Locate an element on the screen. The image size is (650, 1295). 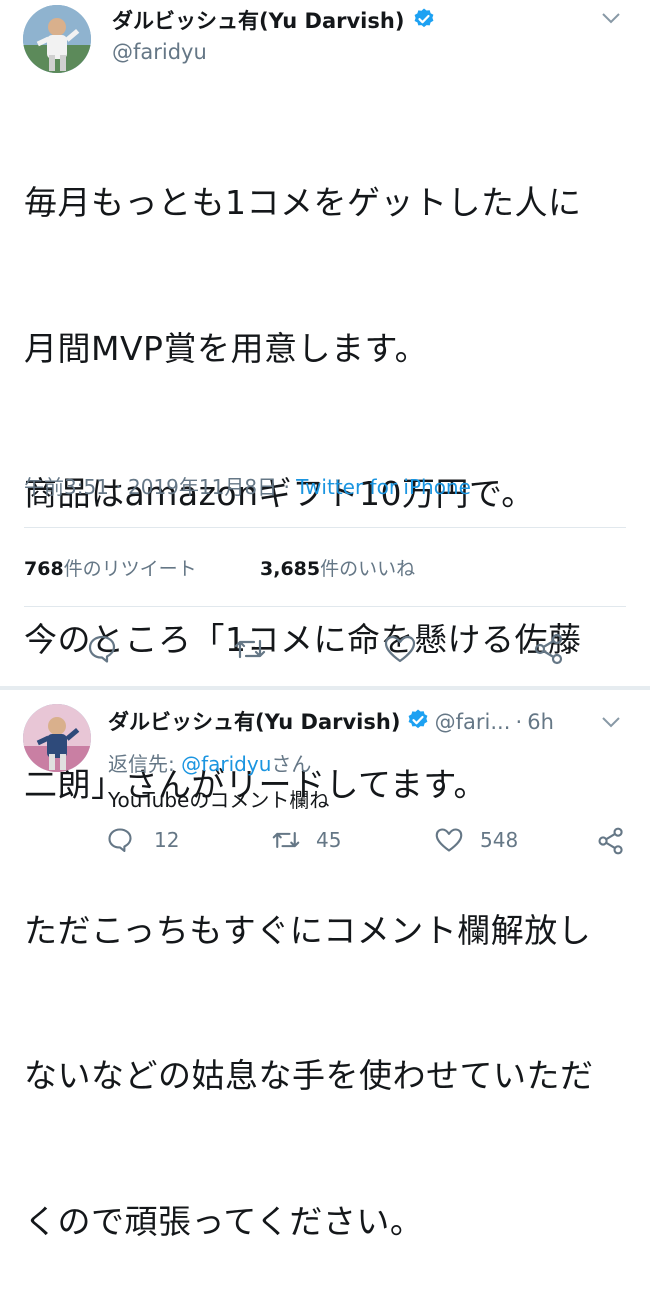
reply-retweet-button: 45 is located at coordinates (305, 840).